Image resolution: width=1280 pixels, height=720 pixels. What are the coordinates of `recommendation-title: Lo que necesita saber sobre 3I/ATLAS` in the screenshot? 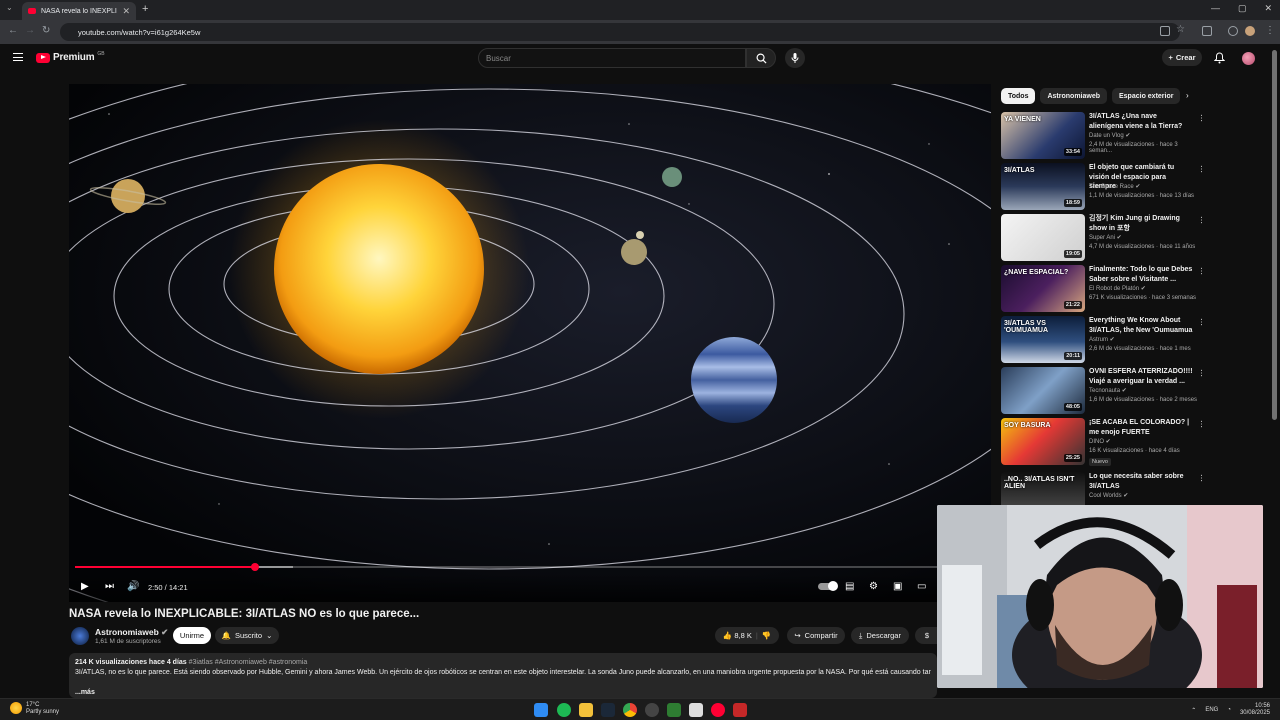 It's located at (1141, 481).